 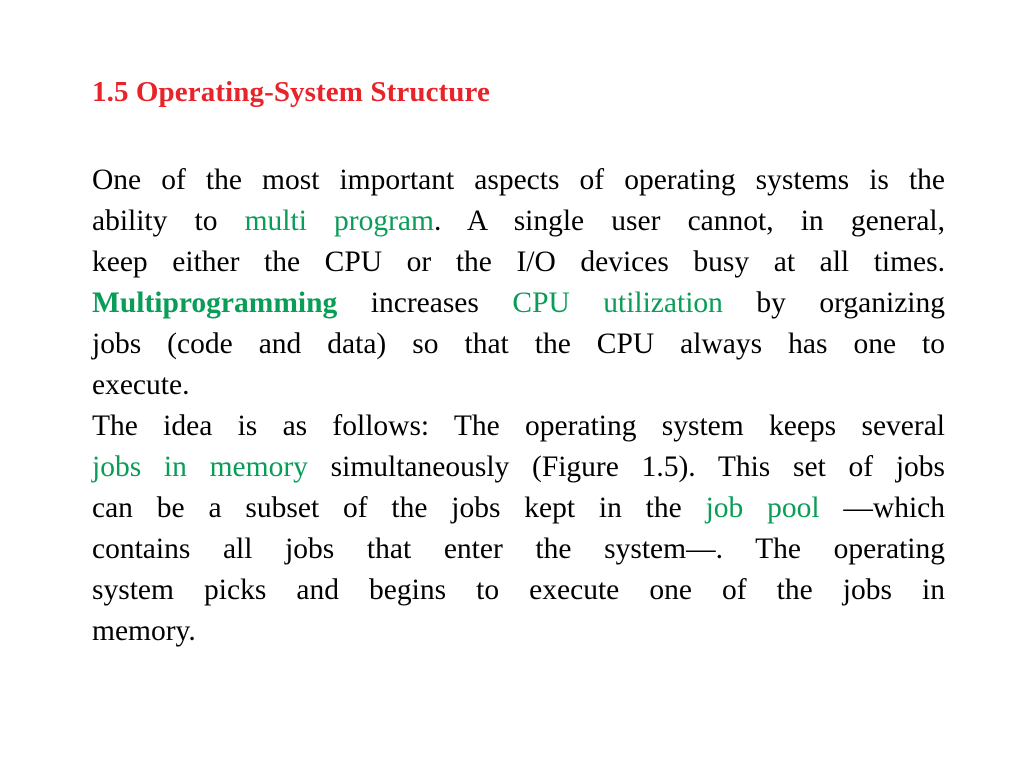 What do you see at coordinates (399, 508) in the screenshot?
I see `line-segment: can be a subset of the jobs kept in the` at bounding box center [399, 508].